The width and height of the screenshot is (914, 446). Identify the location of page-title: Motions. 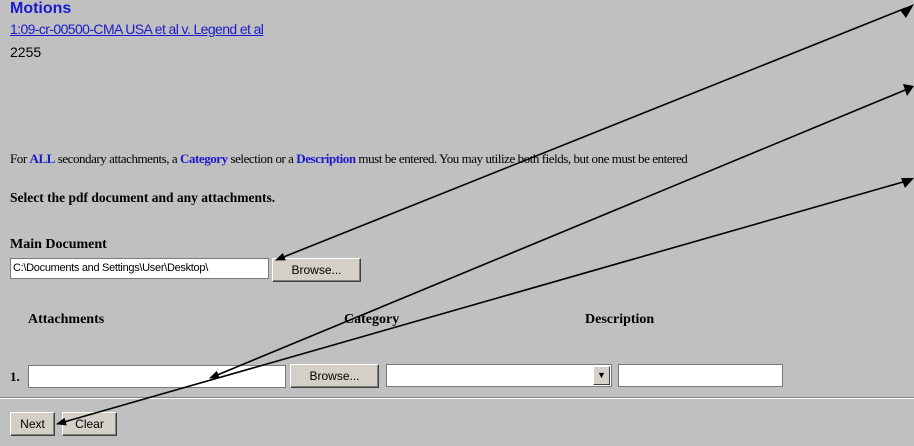
(41, 8).